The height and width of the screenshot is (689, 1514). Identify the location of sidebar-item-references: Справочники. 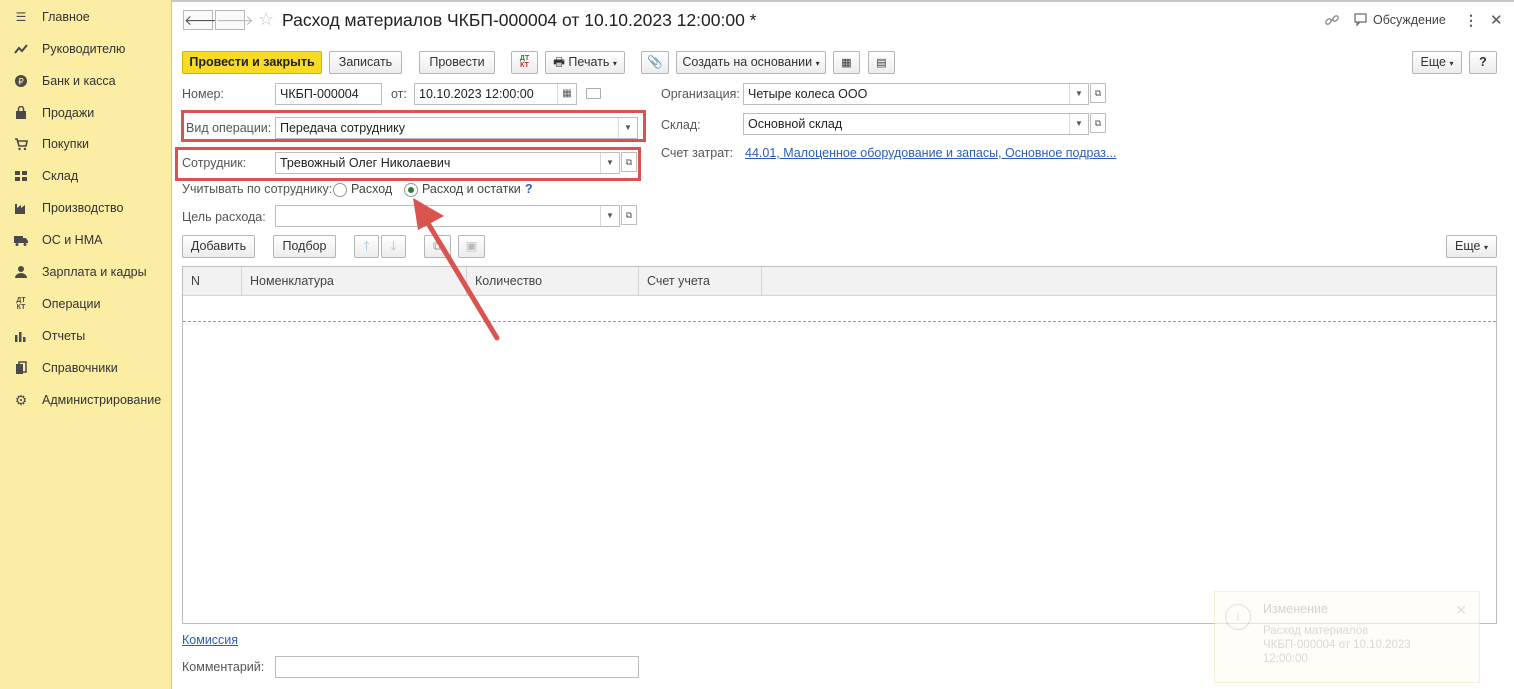
(85, 369).